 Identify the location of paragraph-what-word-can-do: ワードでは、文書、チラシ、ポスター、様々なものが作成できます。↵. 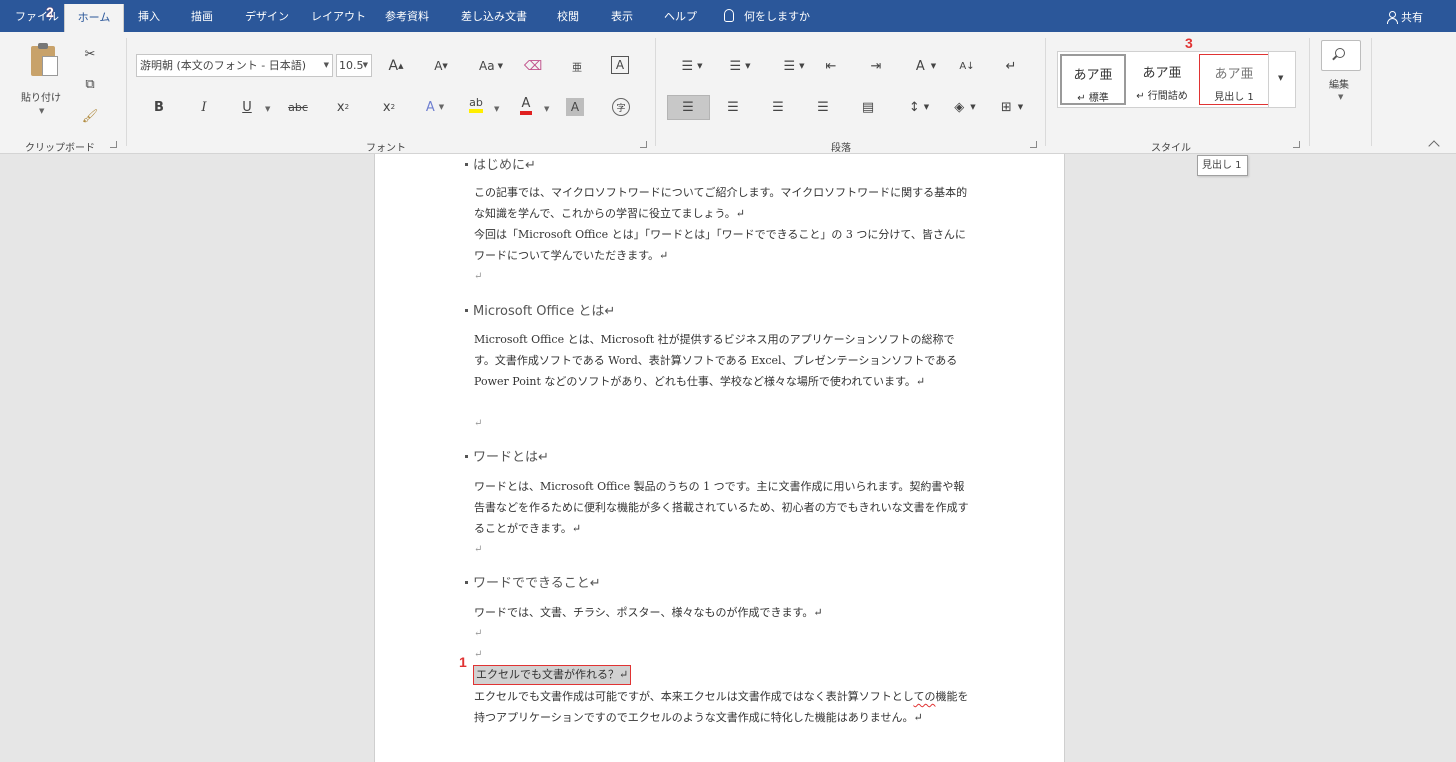
(722, 612).